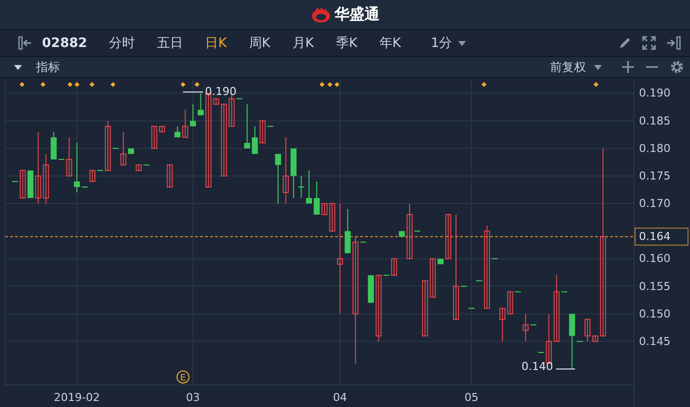  I want to click on y-axis-label: 0.145, so click(654, 341).